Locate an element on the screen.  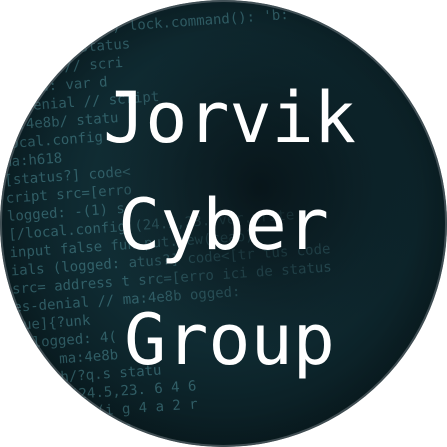
title-line-jorvik: Jorvik is located at coordinates (229, 118).